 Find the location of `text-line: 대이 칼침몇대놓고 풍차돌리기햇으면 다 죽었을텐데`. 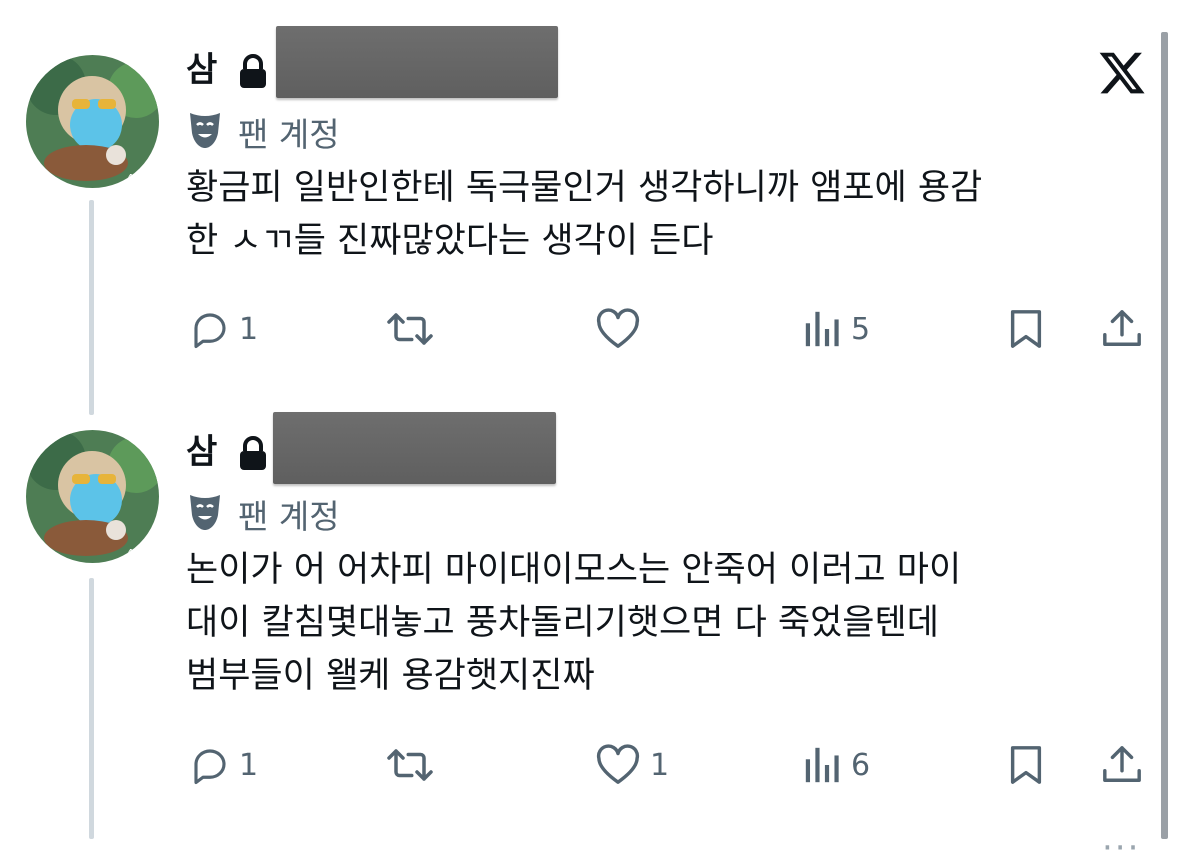

text-line: 대이 칼침몇대놓고 풍차돌리기햇으면 다 죽었을텐데 is located at coordinates (562, 623).